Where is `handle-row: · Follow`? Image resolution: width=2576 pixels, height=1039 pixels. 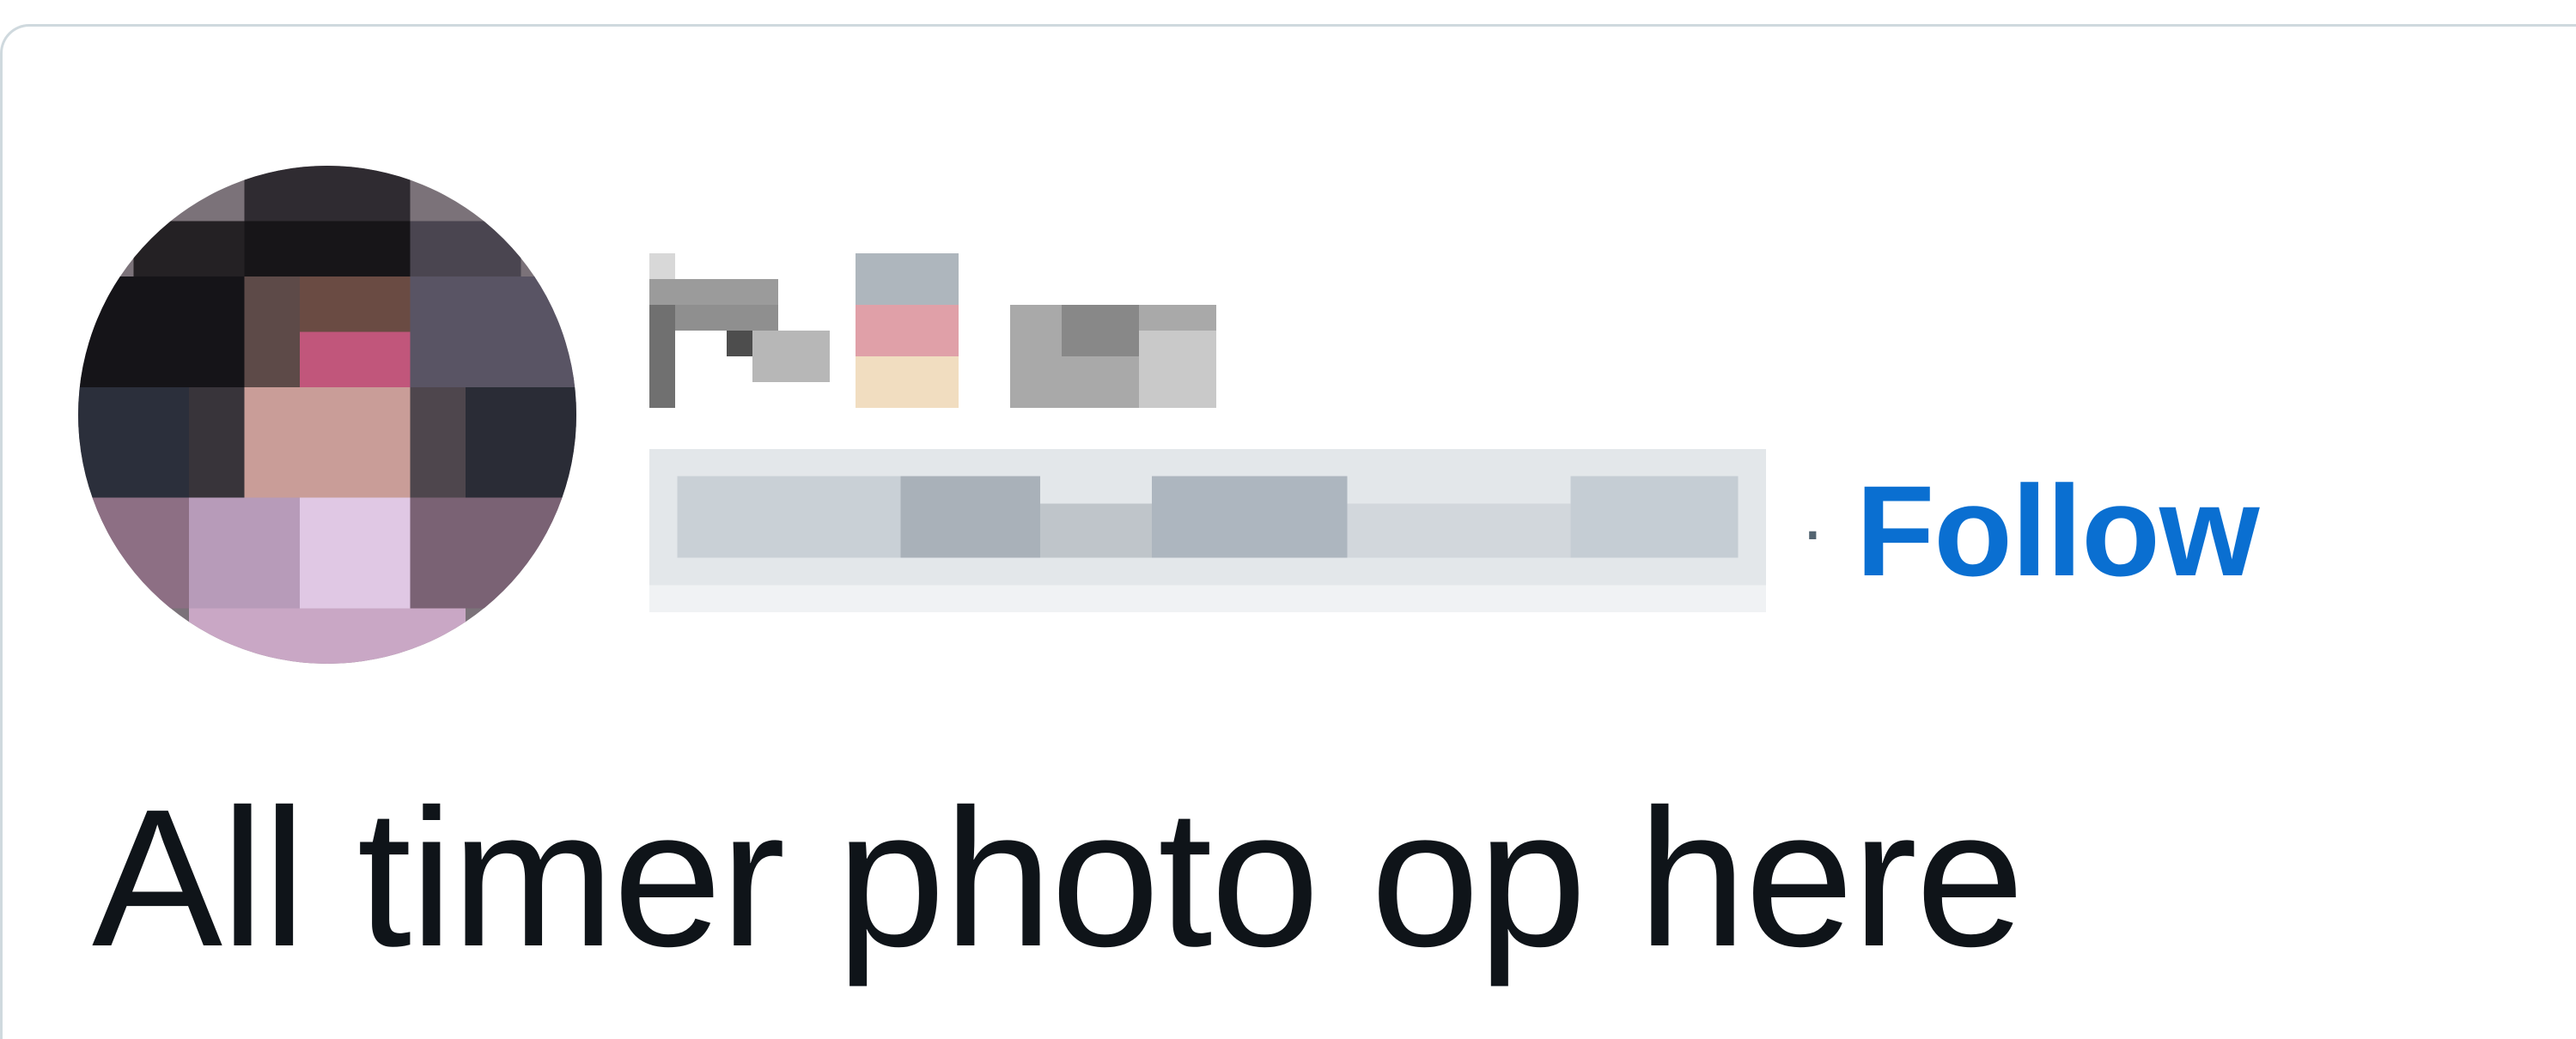 handle-row: · Follow is located at coordinates (1454, 530).